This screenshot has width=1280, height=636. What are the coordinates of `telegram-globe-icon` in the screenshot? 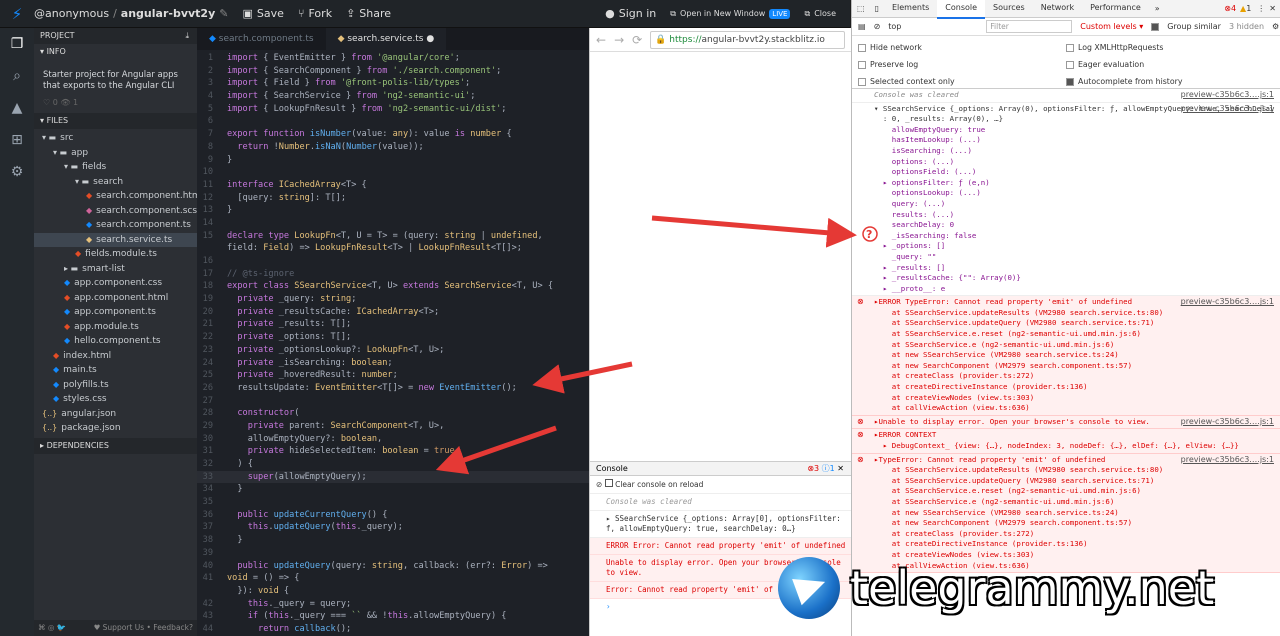 It's located at (809, 588).